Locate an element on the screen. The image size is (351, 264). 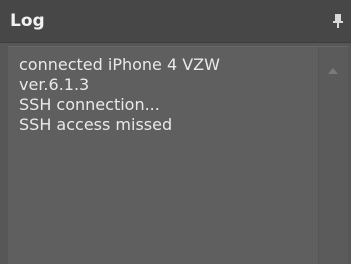
log-line: SSH access missed is located at coordinates (96, 124).